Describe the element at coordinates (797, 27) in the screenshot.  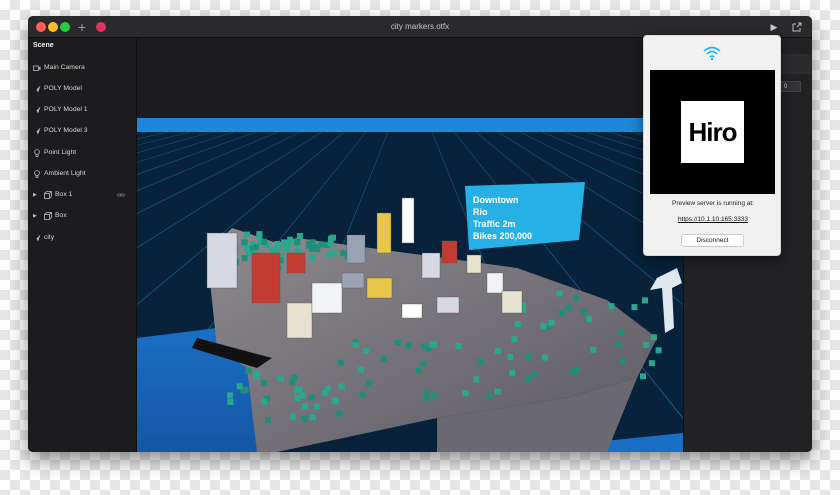
I see `share-icon` at that location.